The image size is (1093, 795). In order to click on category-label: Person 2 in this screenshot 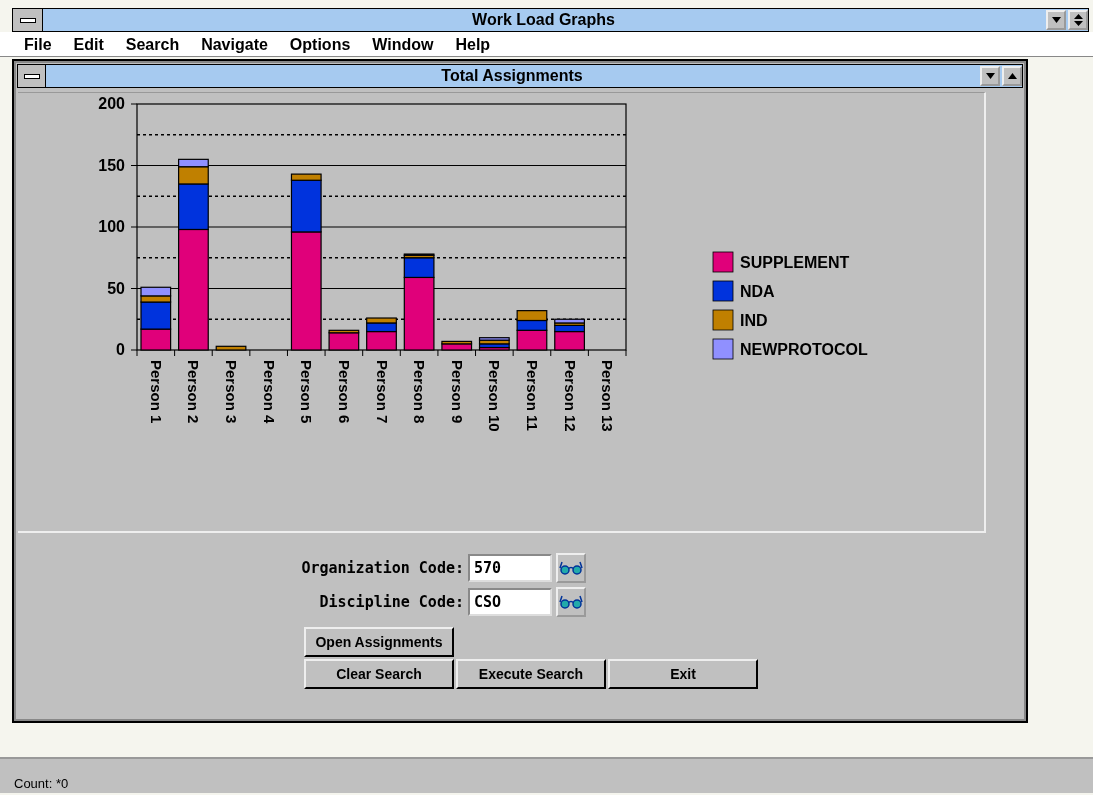, I will do `click(194, 392)`.